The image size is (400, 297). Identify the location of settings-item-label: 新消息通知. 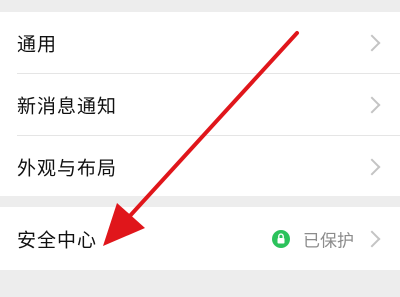
(67, 106).